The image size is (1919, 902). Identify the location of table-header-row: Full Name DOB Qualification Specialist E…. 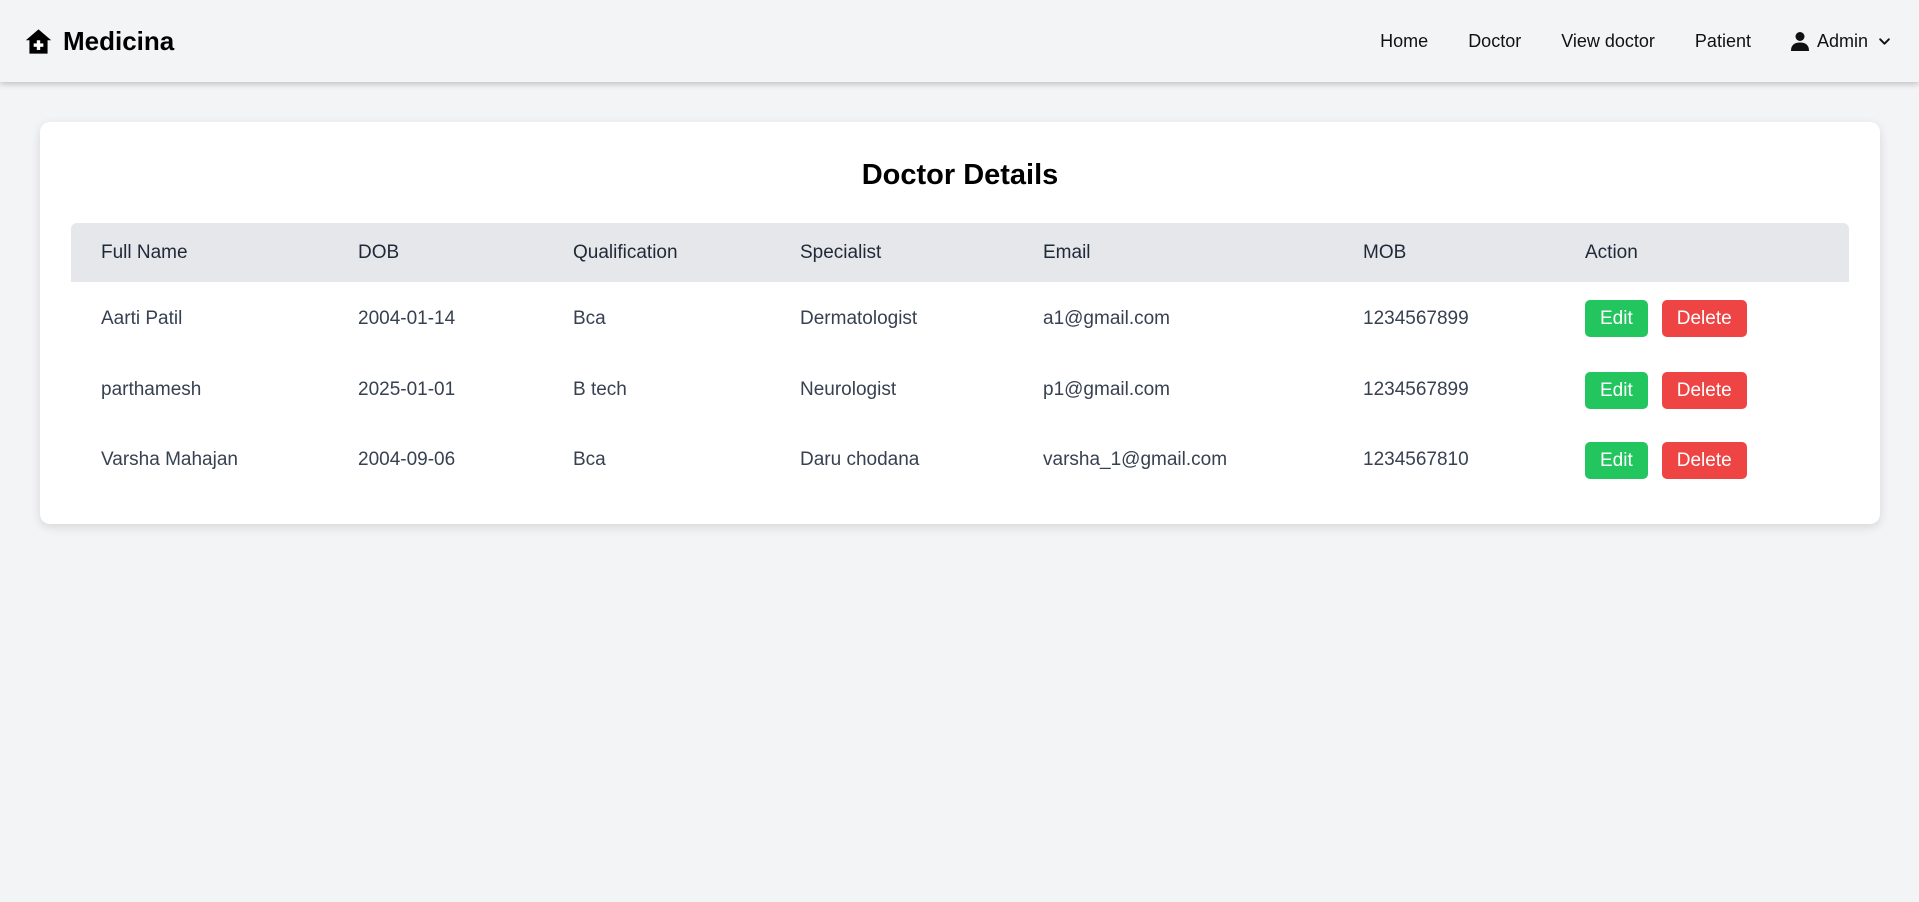
(960, 252).